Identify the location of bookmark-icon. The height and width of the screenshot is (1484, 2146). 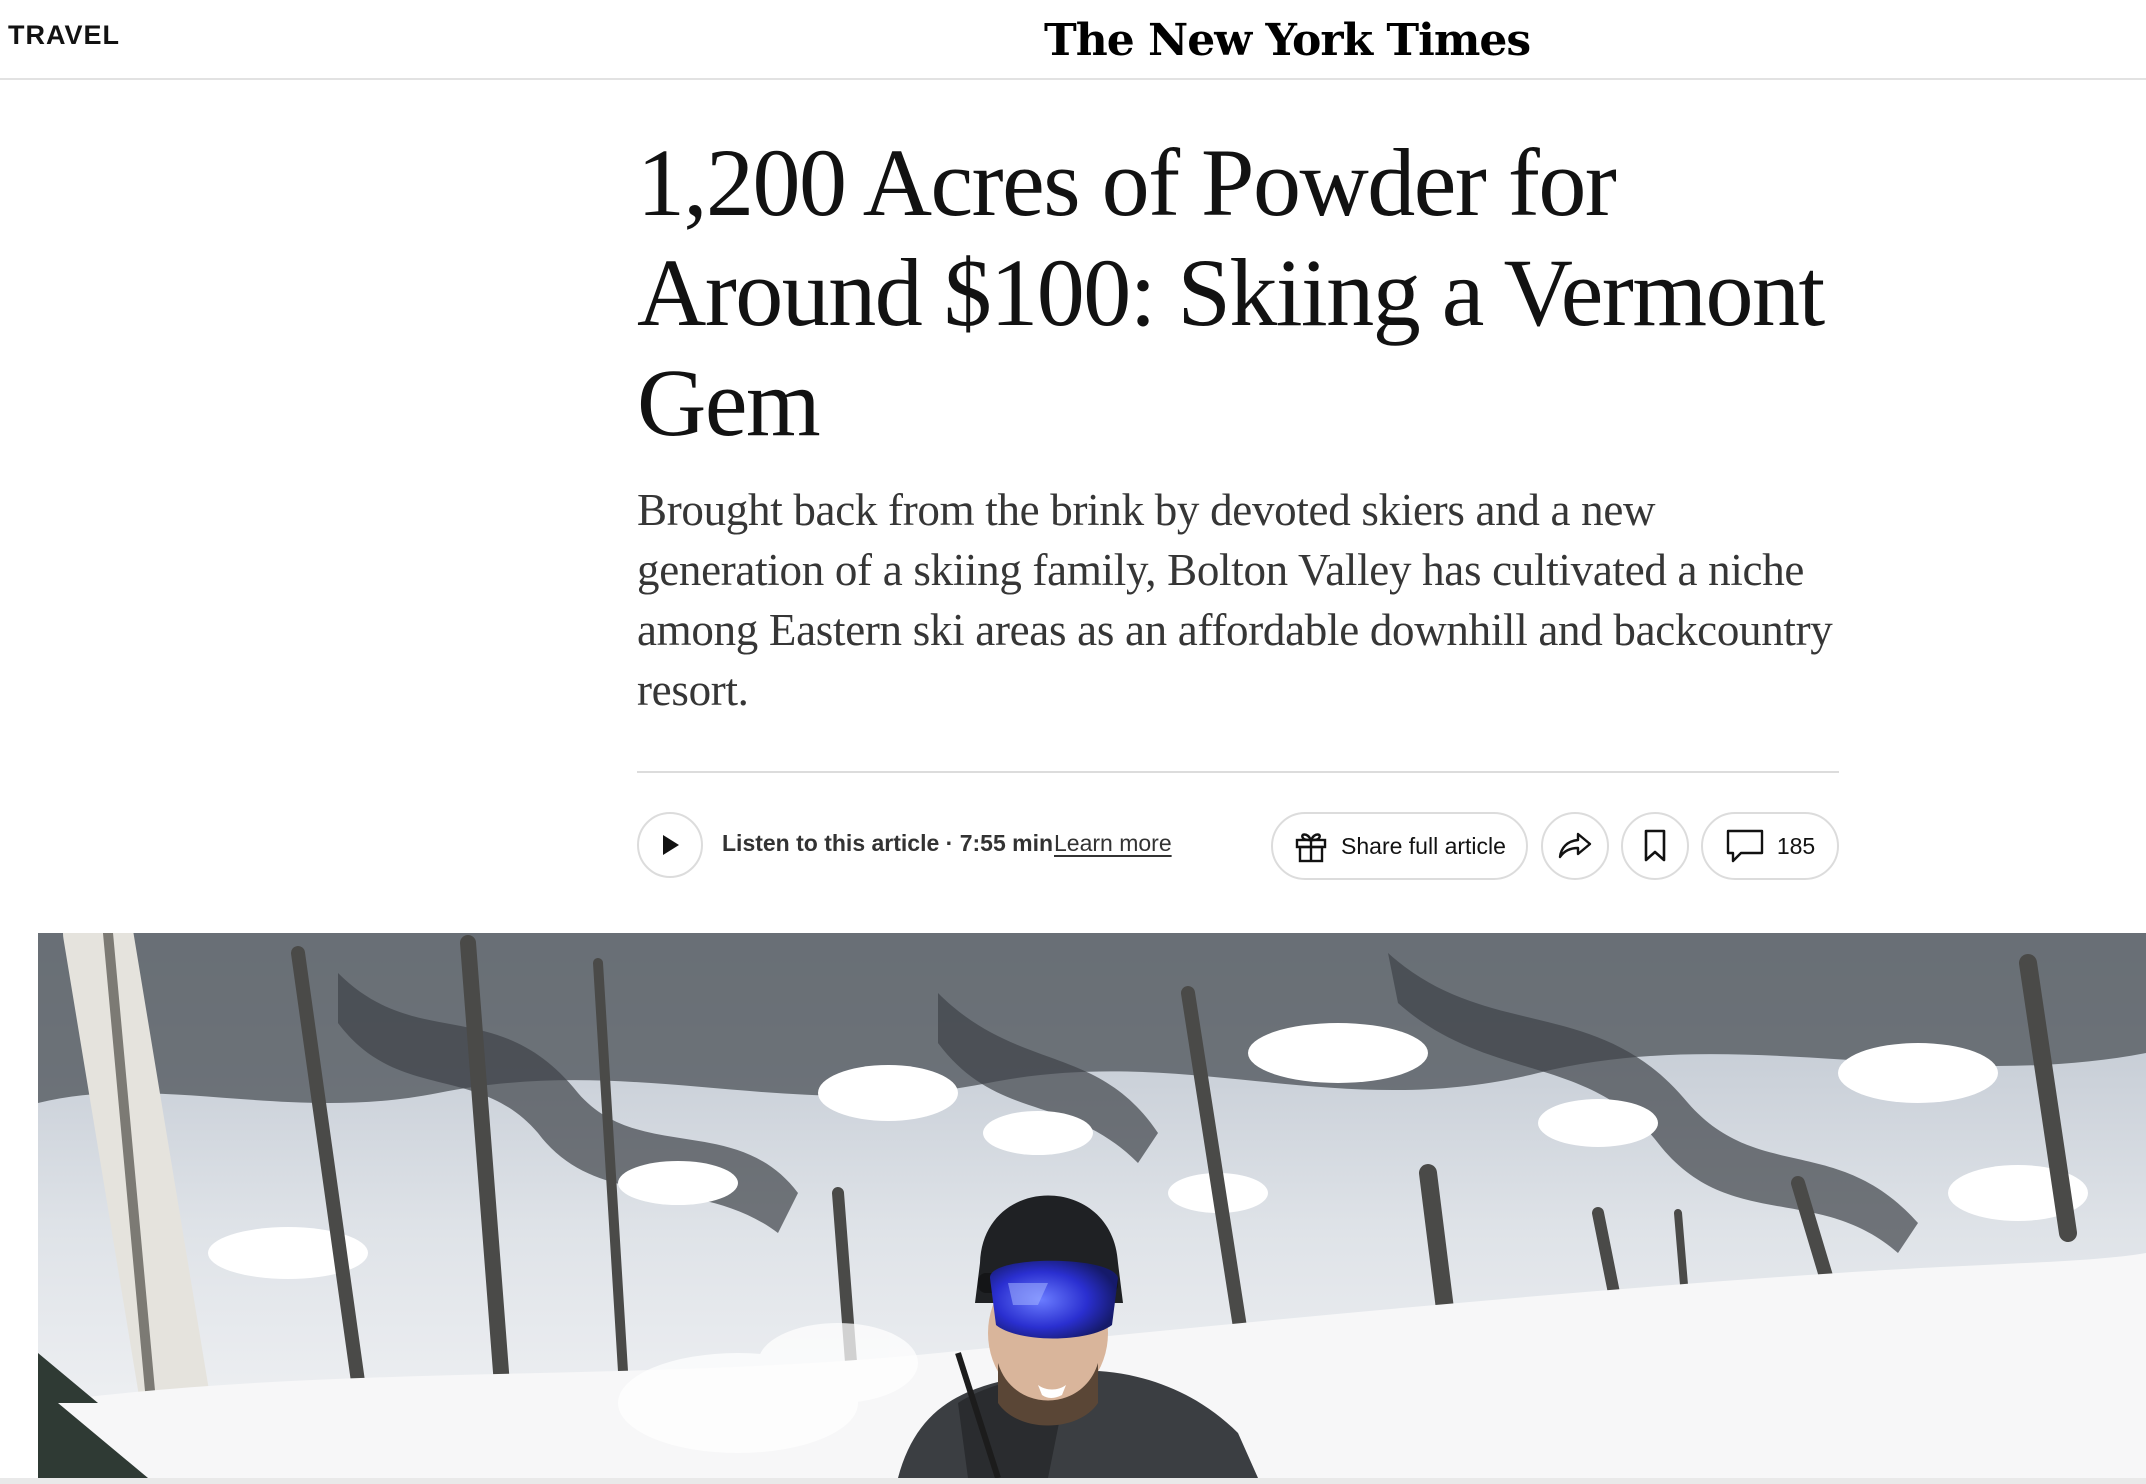
(1655, 845).